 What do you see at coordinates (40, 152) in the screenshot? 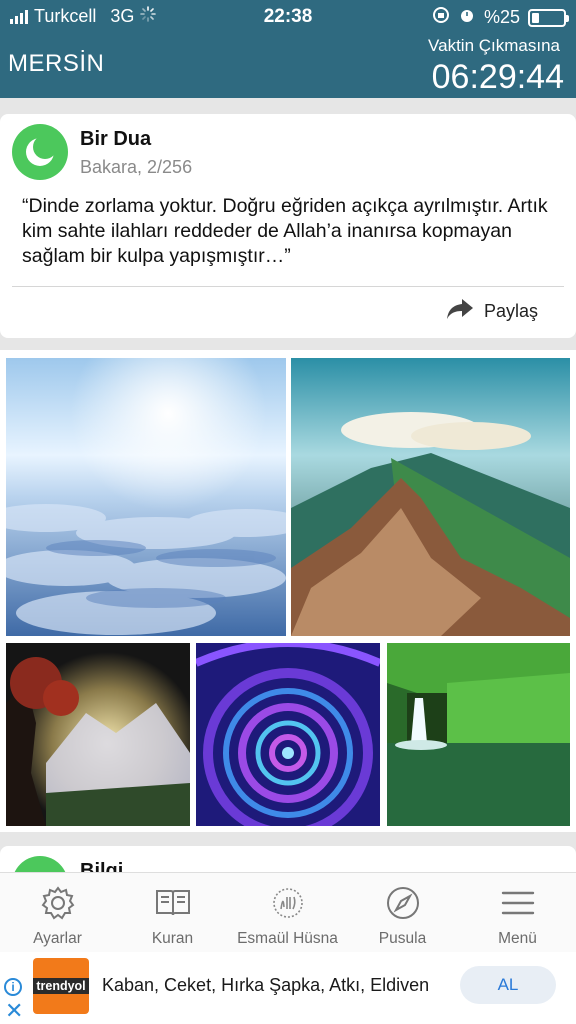
I see `crescent-moon-icon` at bounding box center [40, 152].